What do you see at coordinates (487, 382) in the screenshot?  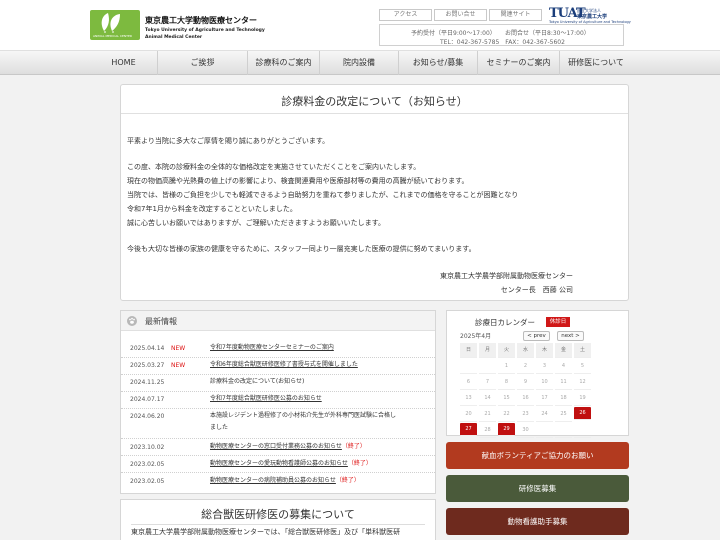 I see `calendar-day: 7` at bounding box center [487, 382].